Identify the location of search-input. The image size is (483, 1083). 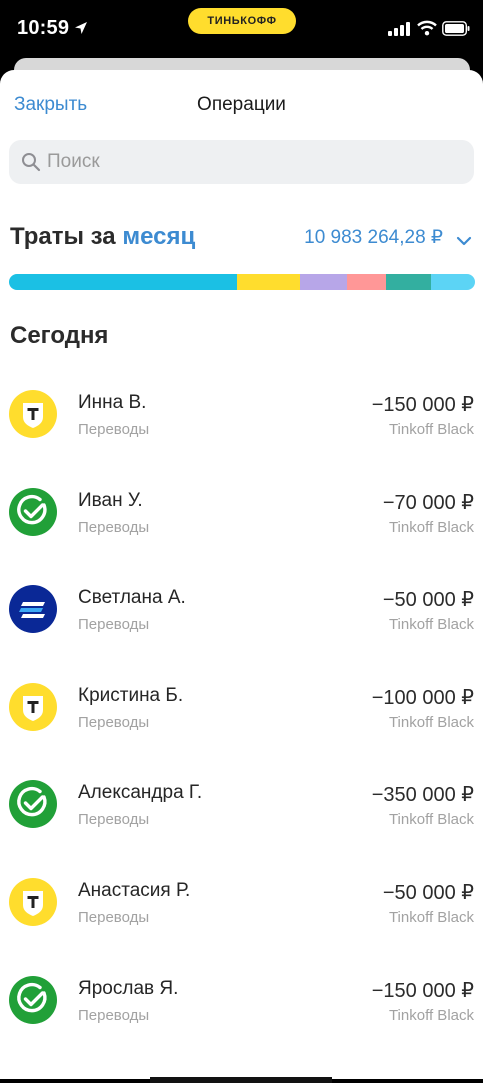
(237, 162).